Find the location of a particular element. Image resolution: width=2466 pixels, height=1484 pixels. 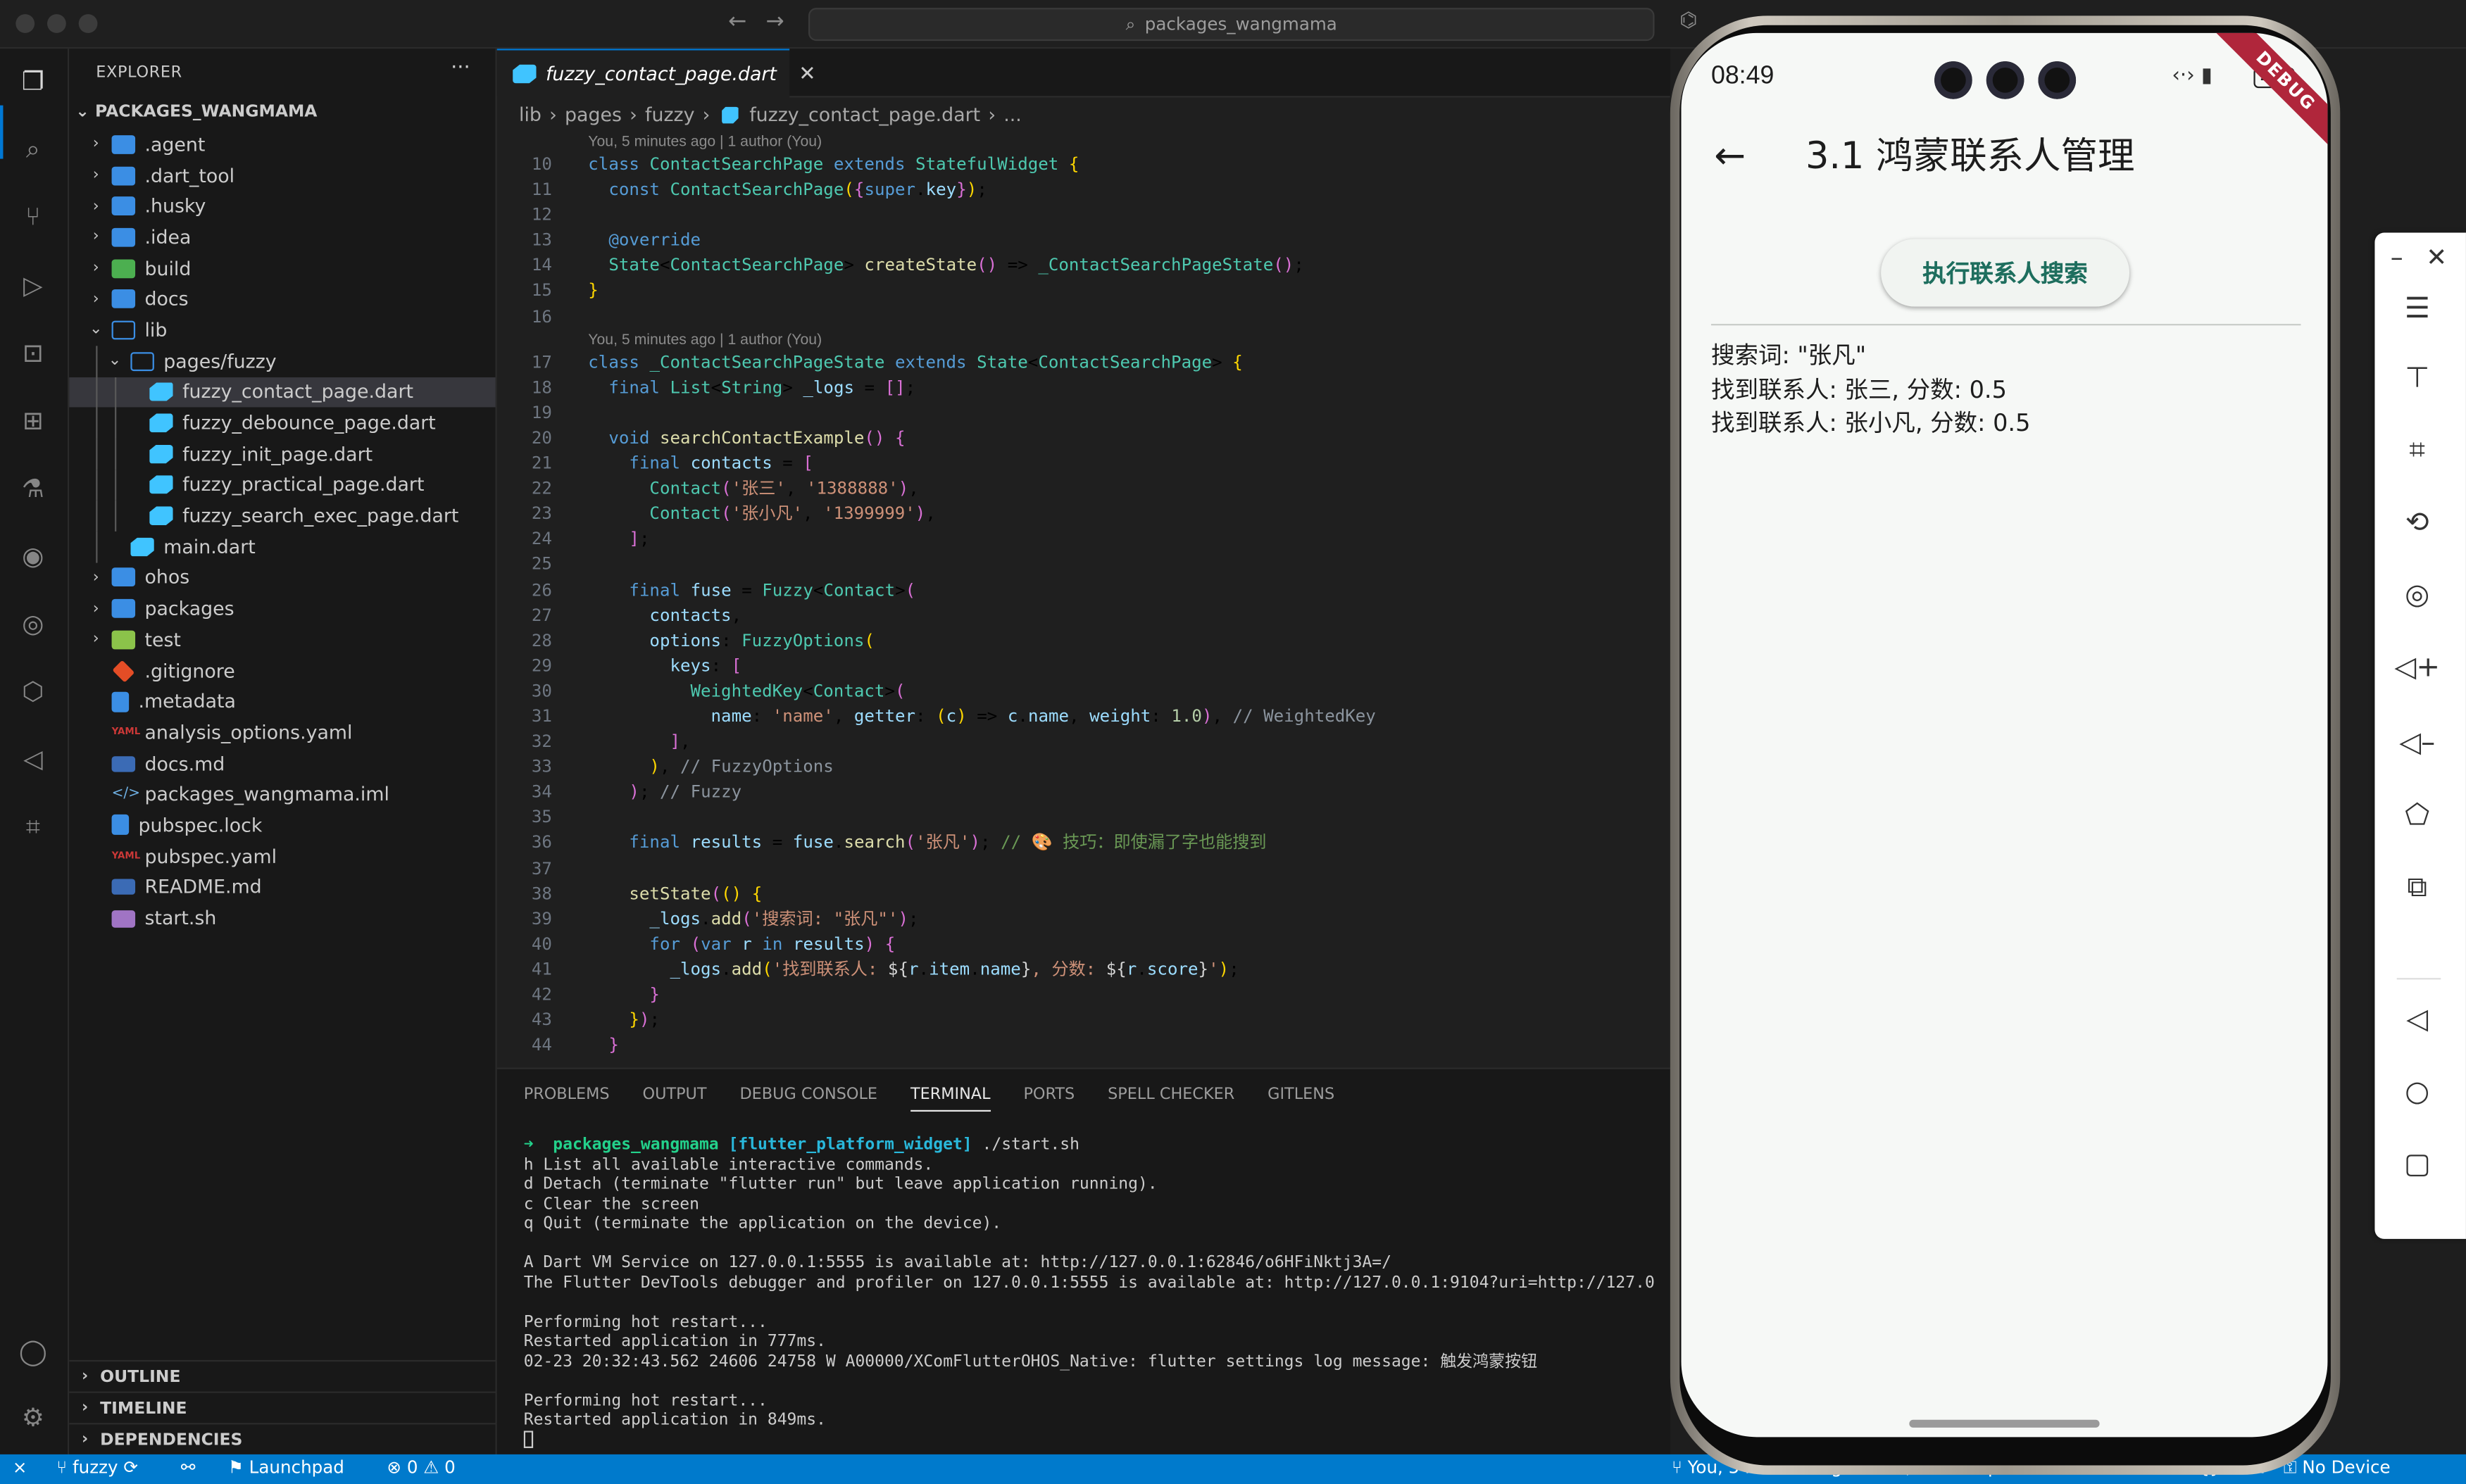

testing-icon: ⚗ is located at coordinates (32, 489).